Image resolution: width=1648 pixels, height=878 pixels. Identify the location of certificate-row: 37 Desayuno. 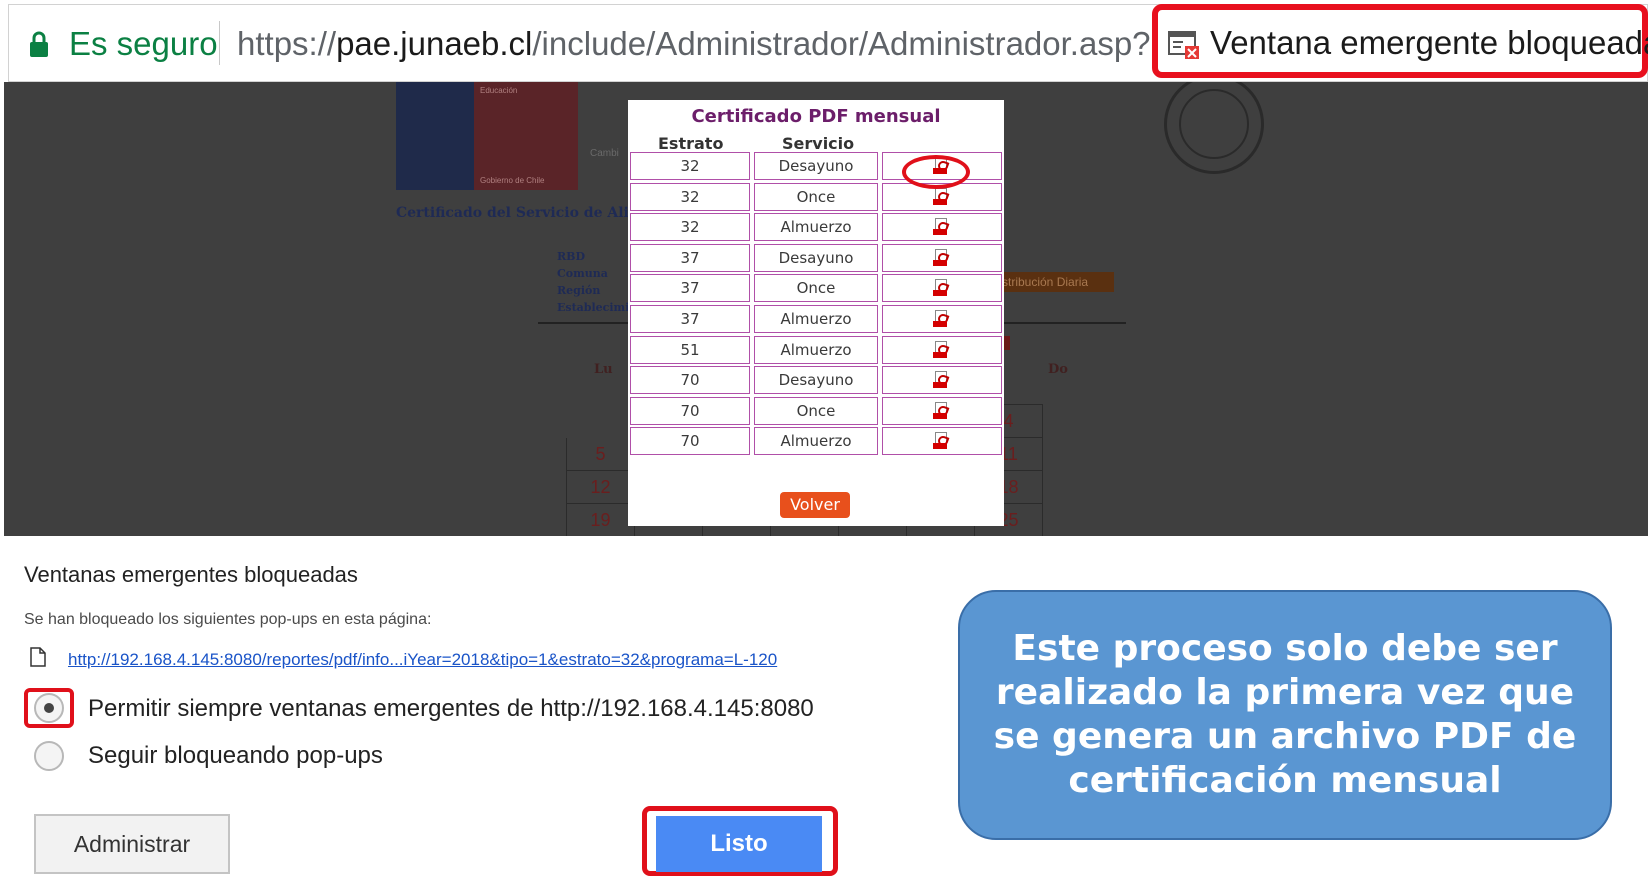
(816, 257).